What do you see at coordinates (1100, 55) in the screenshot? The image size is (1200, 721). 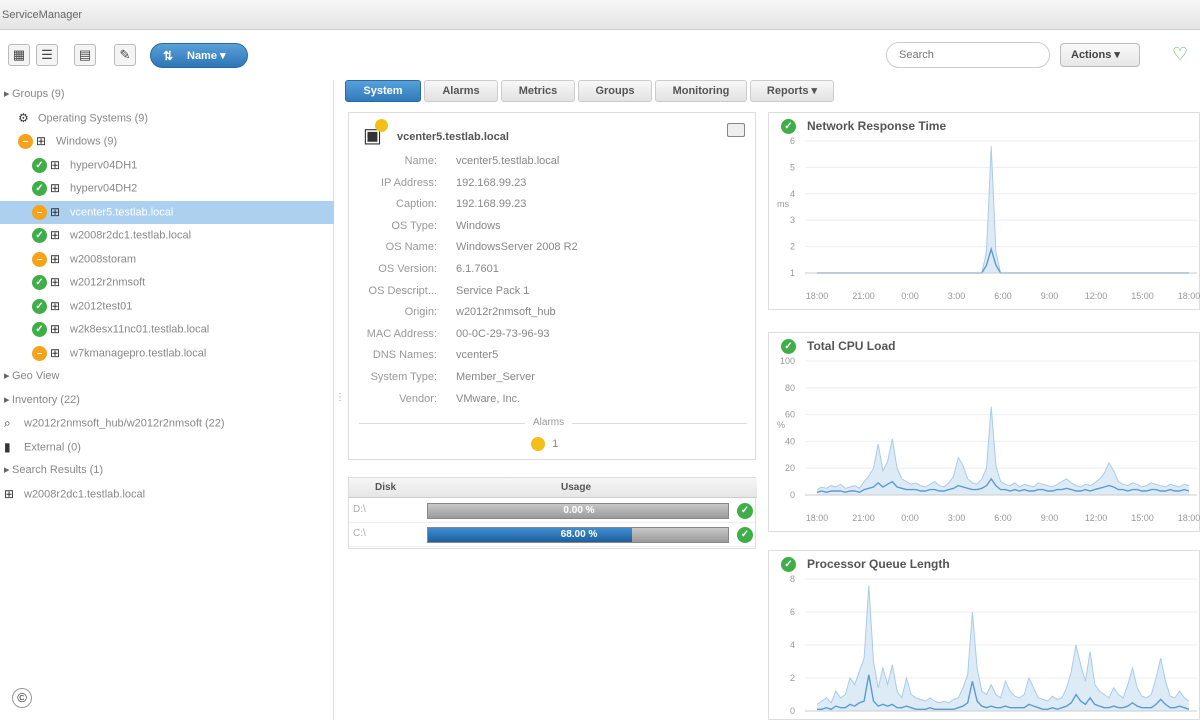 I see `actions-dropdown: Actions ▾` at bounding box center [1100, 55].